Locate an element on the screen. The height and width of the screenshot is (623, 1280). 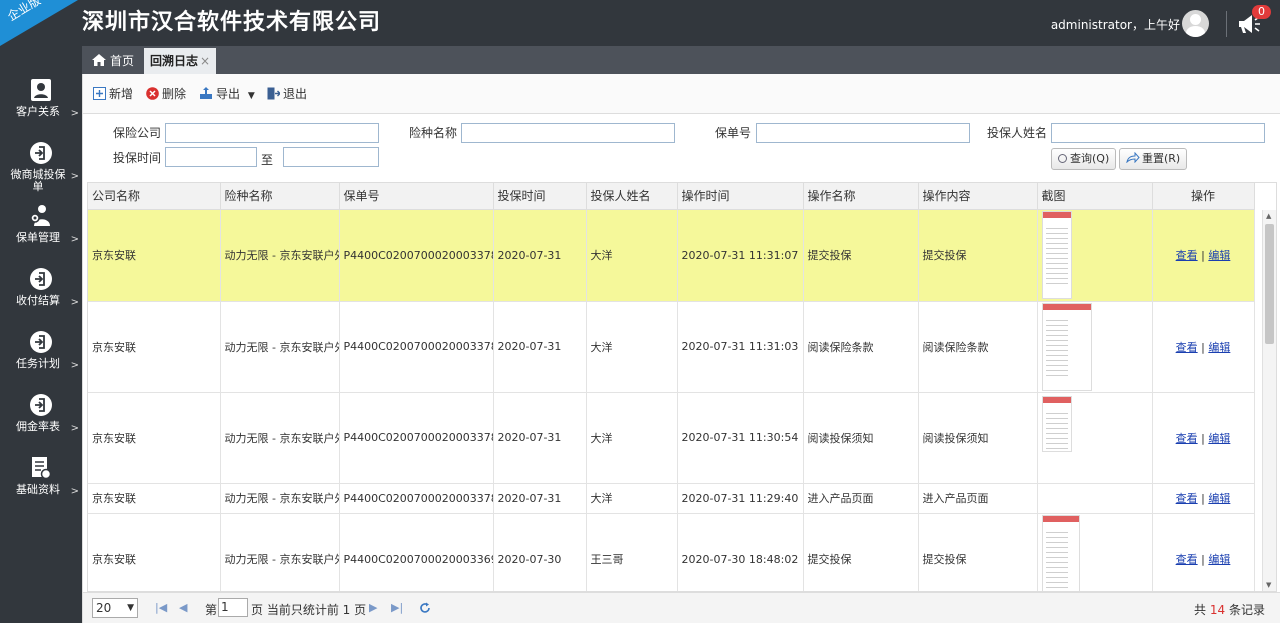
sidebar-item-basic-data: 基础资料 > is located at coordinates (41, 487).